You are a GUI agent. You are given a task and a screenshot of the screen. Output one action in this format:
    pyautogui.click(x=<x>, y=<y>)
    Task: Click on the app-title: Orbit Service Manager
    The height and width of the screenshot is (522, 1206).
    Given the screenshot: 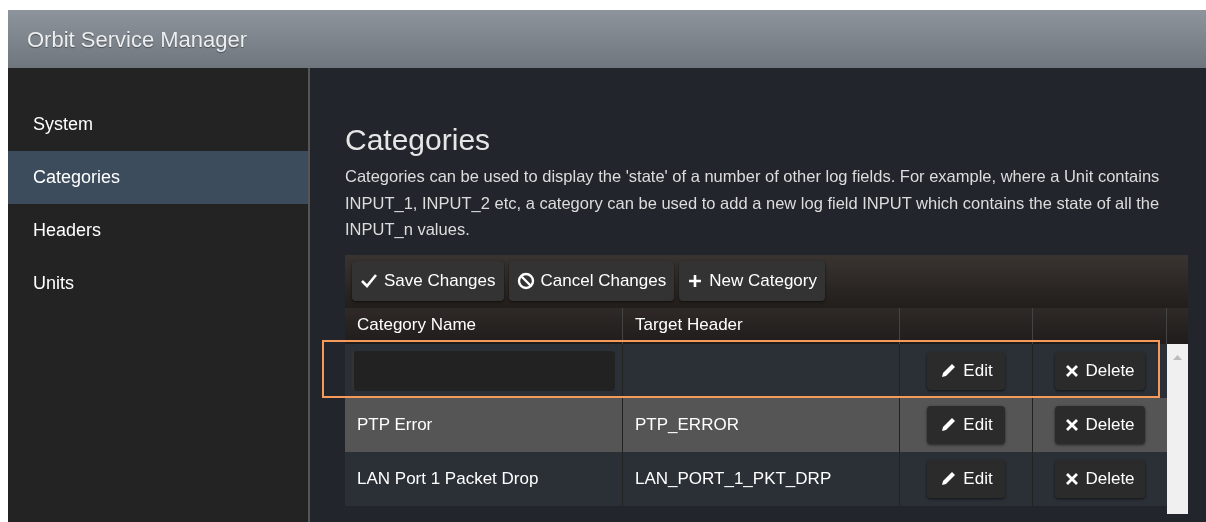 What is the action you would take?
    pyautogui.click(x=137, y=39)
    